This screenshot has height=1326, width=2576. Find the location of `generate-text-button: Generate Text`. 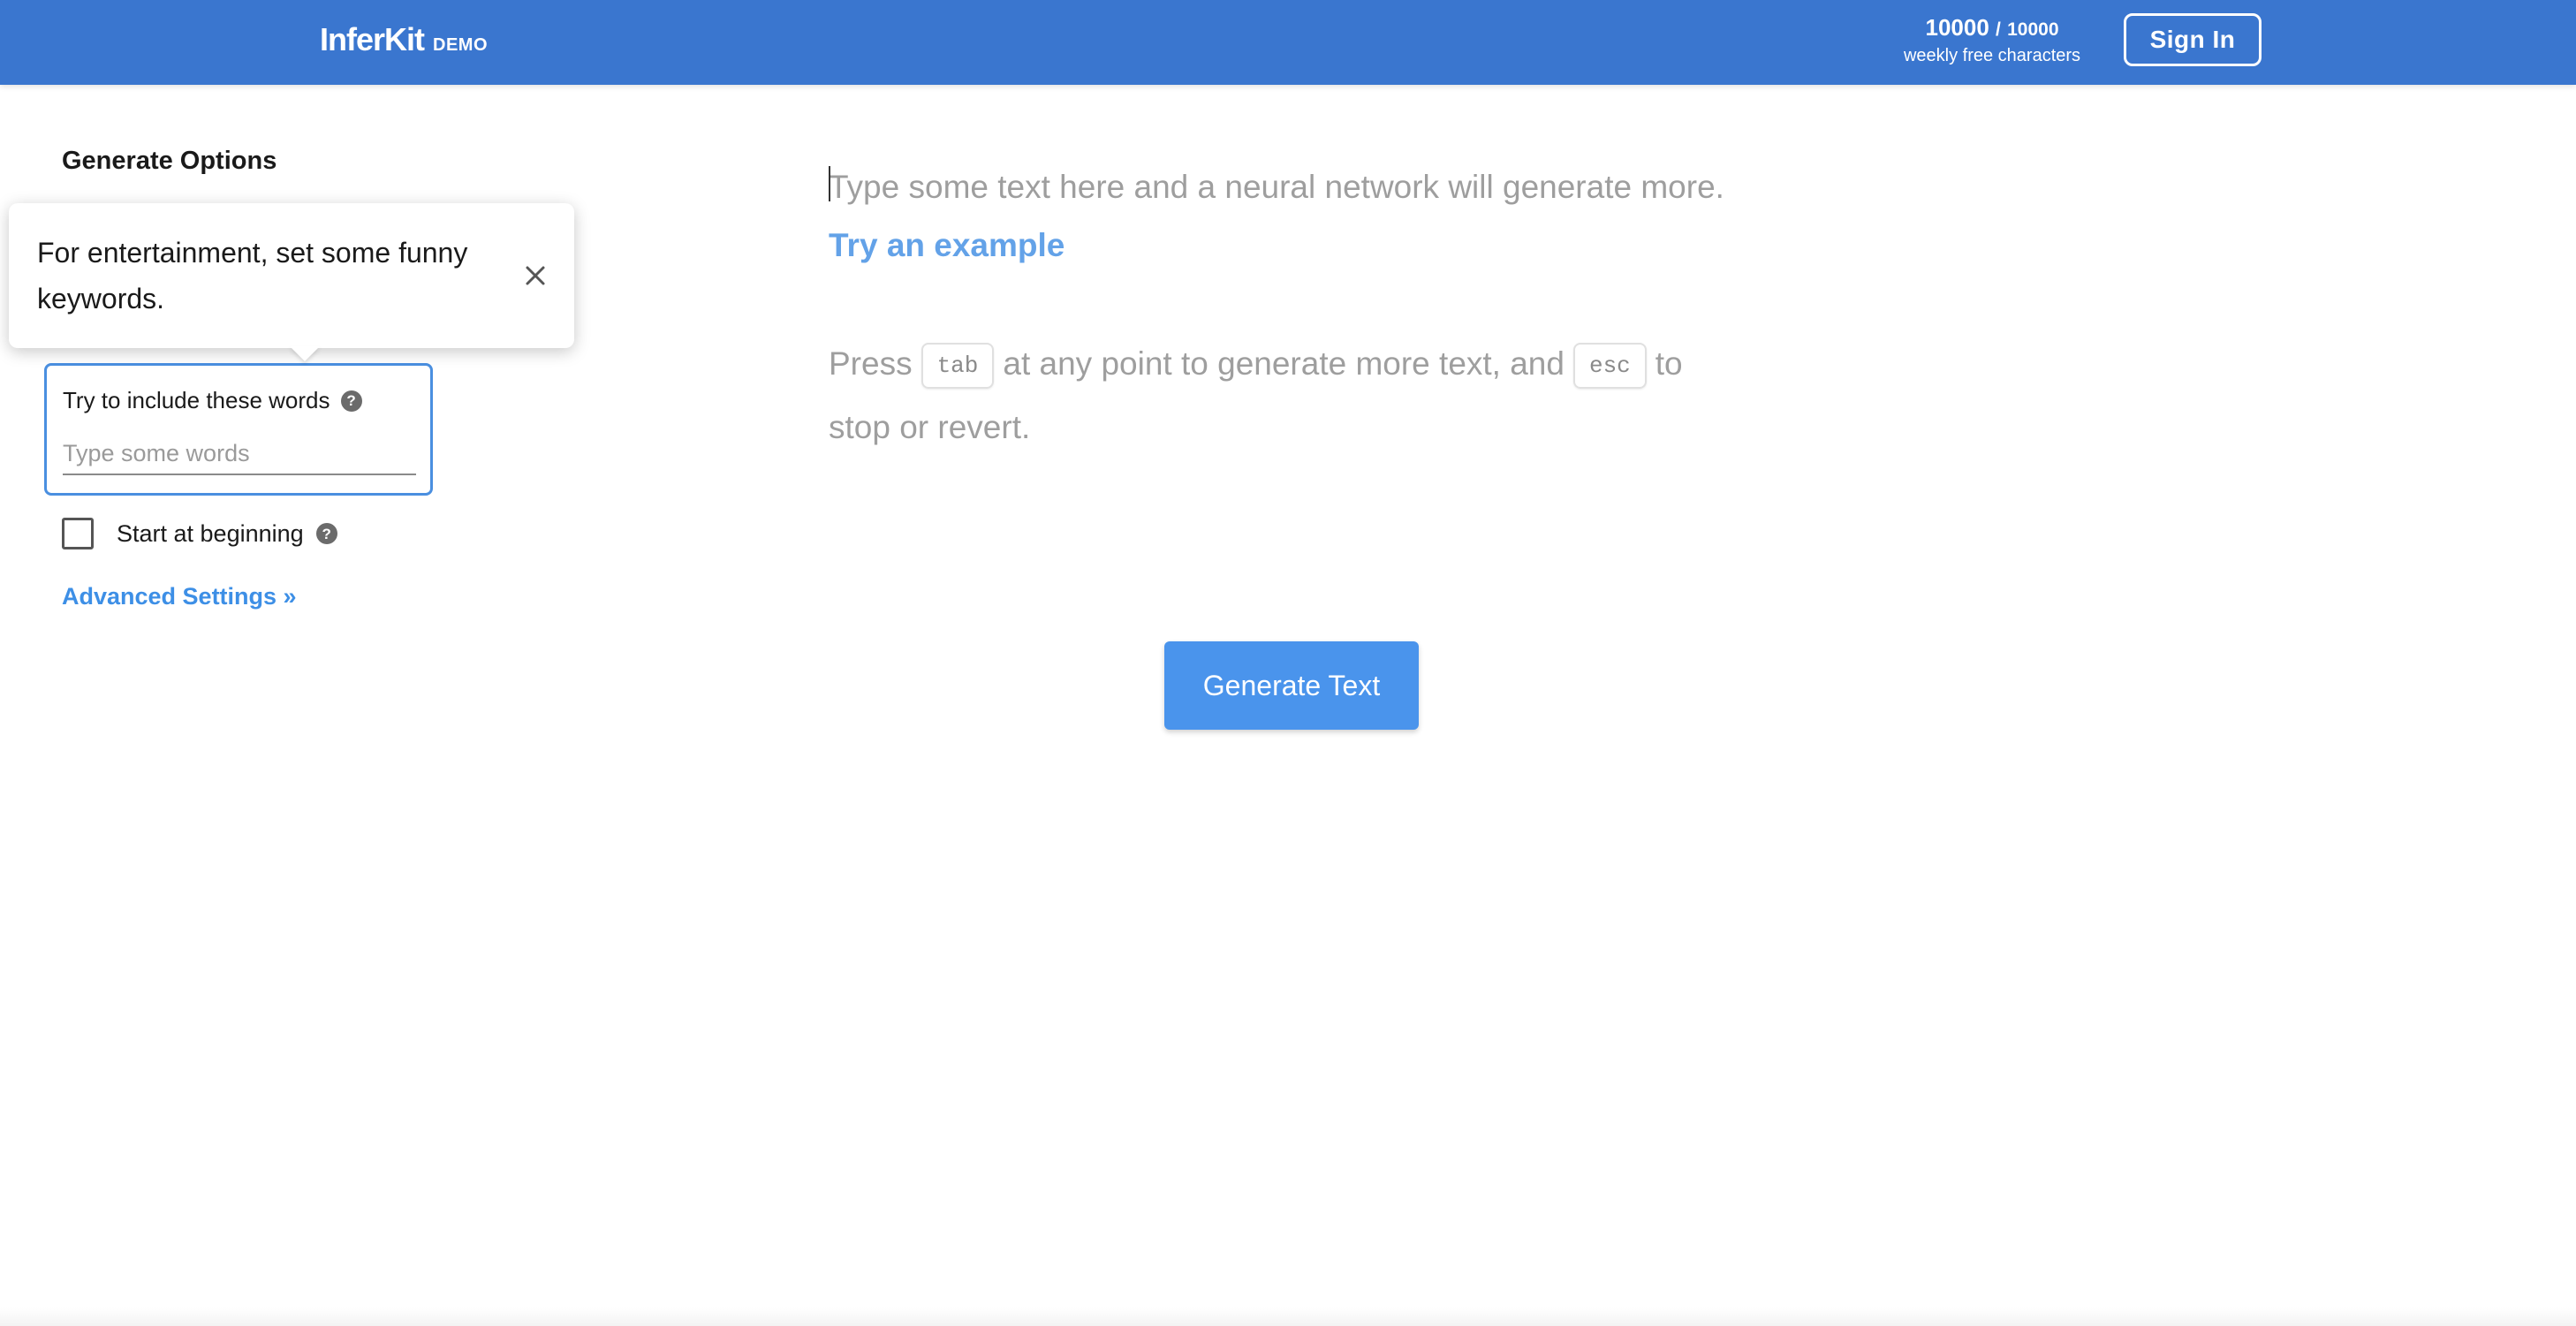

generate-text-button: Generate Text is located at coordinates (1292, 685).